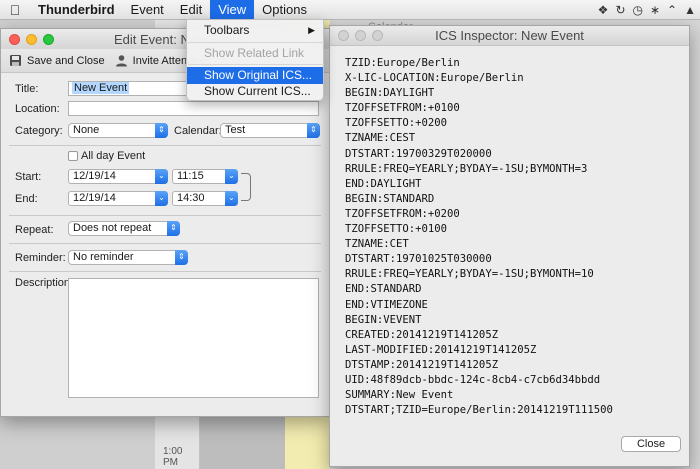  I want to click on menu-app-thunderbird: Thunderbird, so click(76, 10).